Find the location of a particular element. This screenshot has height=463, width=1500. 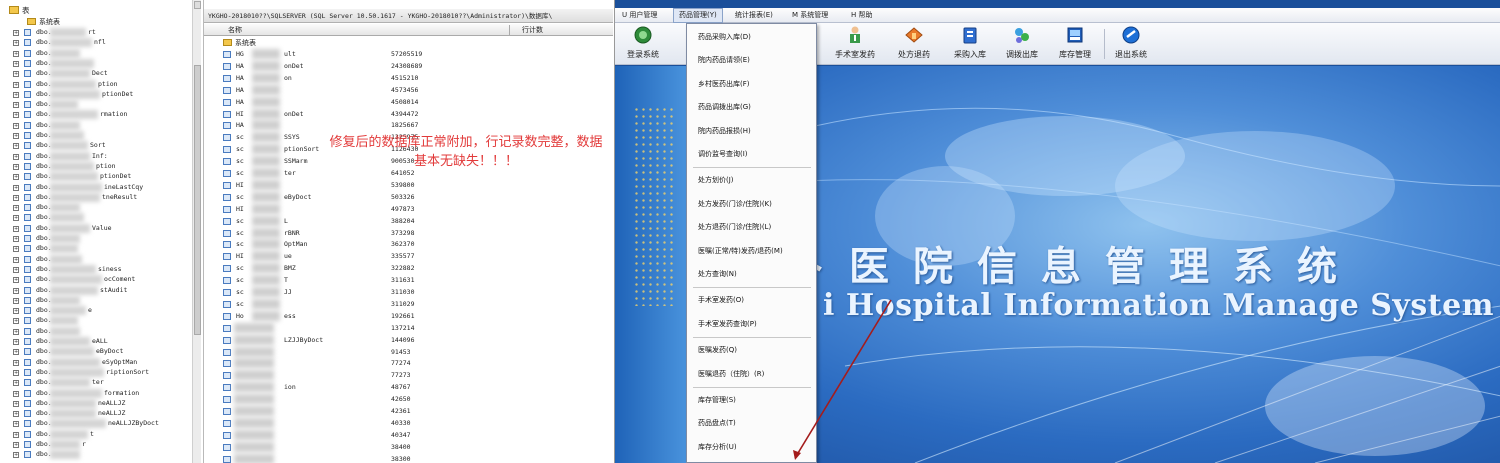

table-row: Ho ess 192661 is located at coordinates (404, 315).